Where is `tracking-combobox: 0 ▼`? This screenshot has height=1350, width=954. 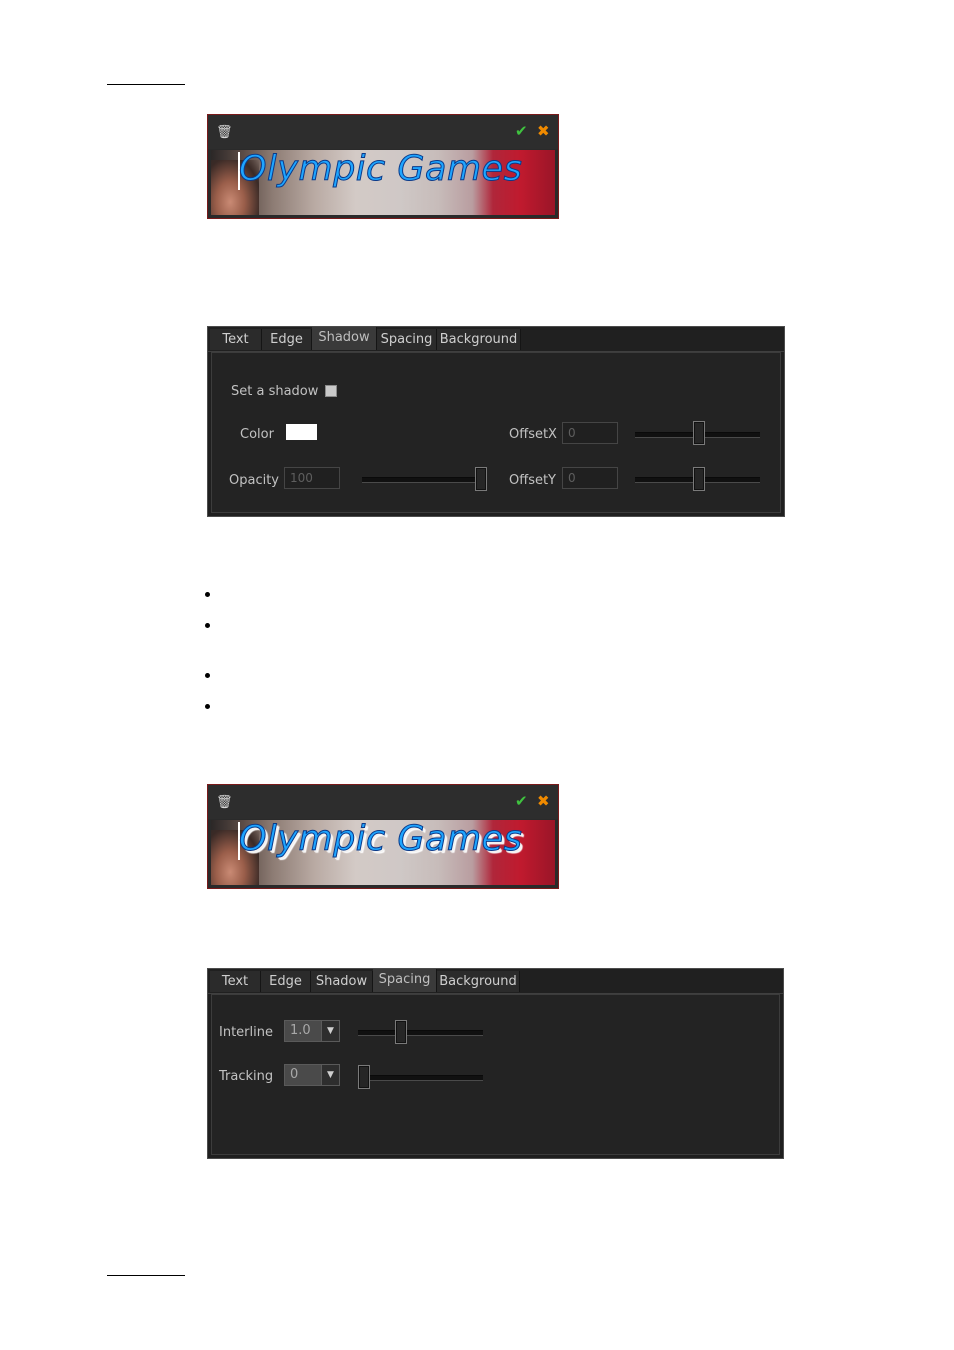 tracking-combobox: 0 ▼ is located at coordinates (312, 1075).